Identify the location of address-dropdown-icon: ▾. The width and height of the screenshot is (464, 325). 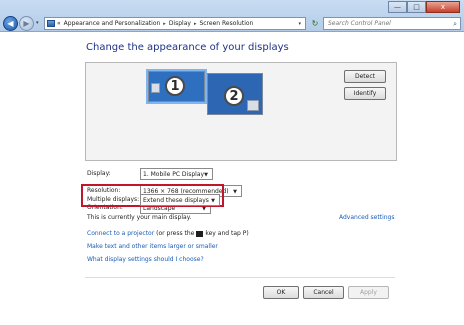
(299, 24).